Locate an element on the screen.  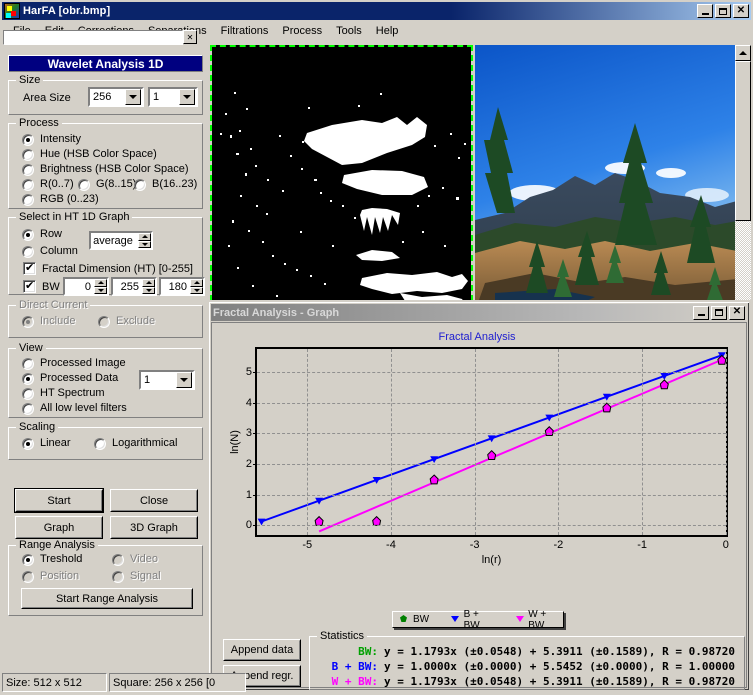
radio-intensity is located at coordinates (28, 140).